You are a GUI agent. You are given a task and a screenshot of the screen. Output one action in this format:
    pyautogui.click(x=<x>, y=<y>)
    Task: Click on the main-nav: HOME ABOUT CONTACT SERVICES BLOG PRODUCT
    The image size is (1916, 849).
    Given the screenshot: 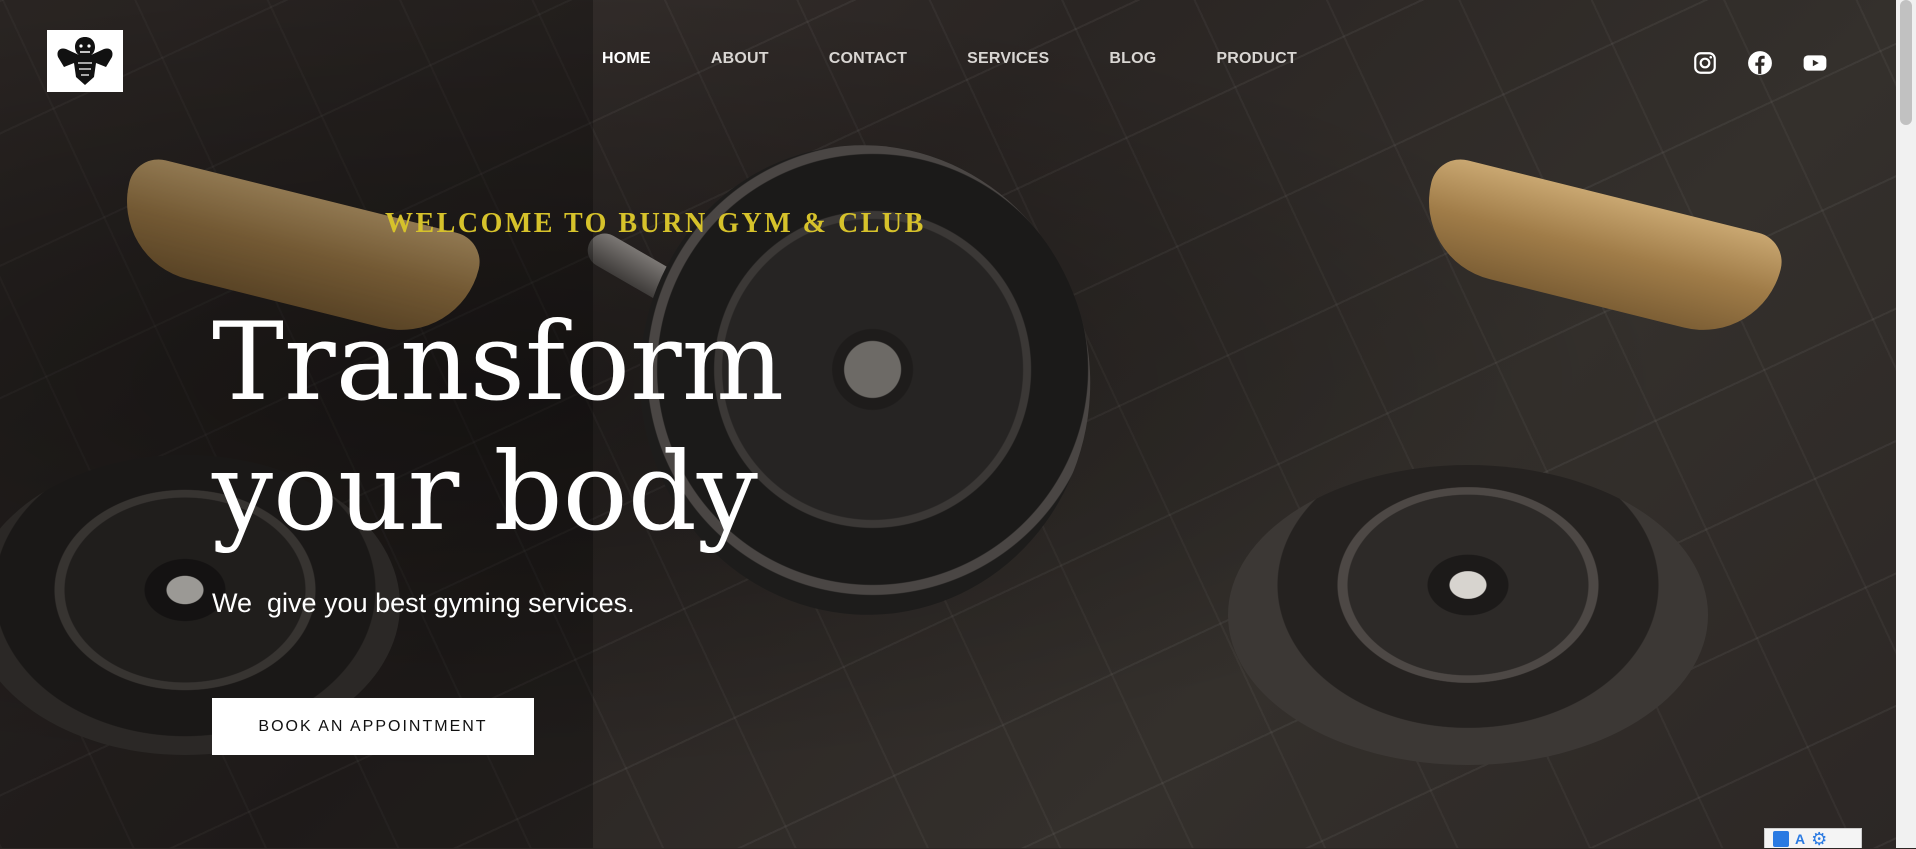 What is the action you would take?
    pyautogui.click(x=979, y=59)
    